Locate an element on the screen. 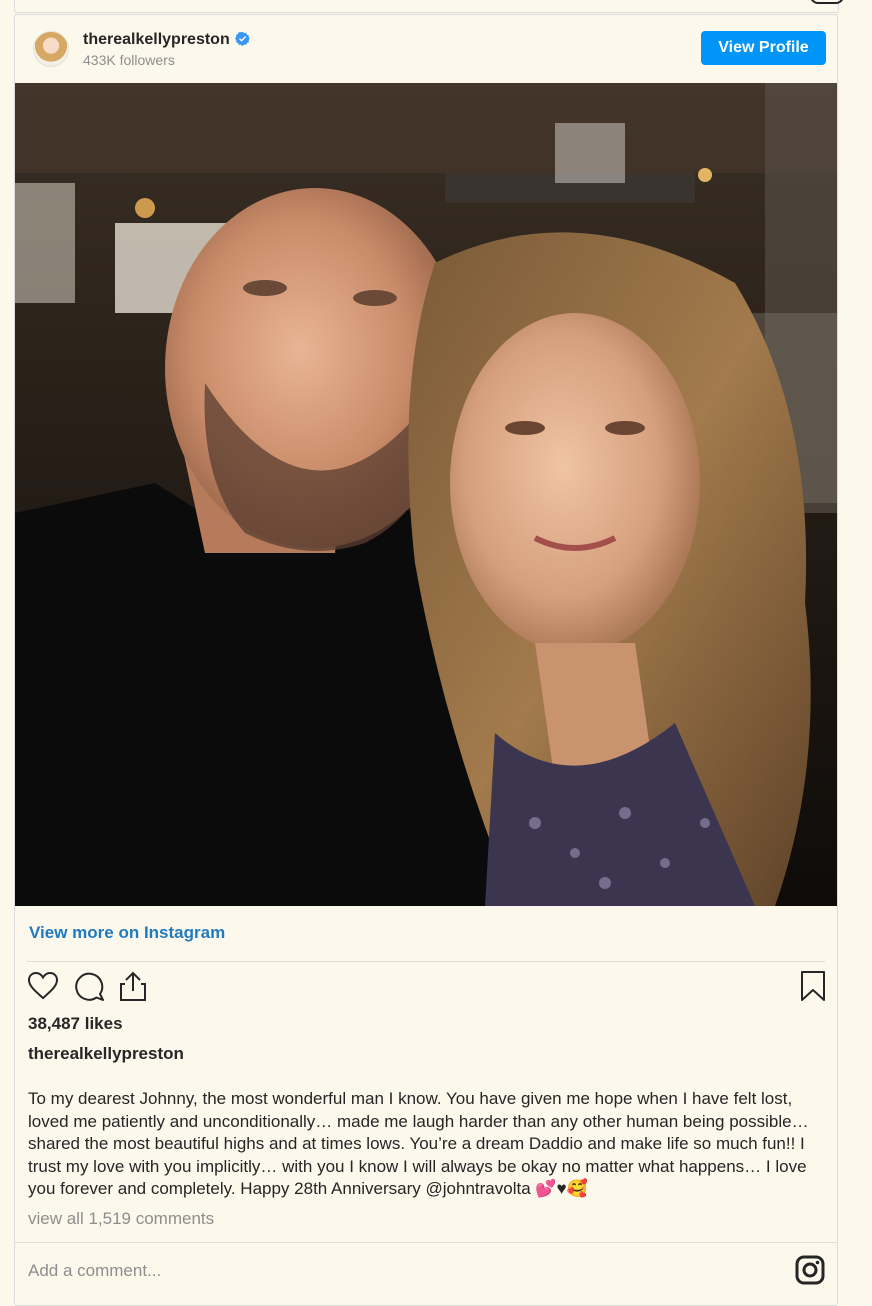  username-link: therealkellypreston is located at coordinates (166, 40).